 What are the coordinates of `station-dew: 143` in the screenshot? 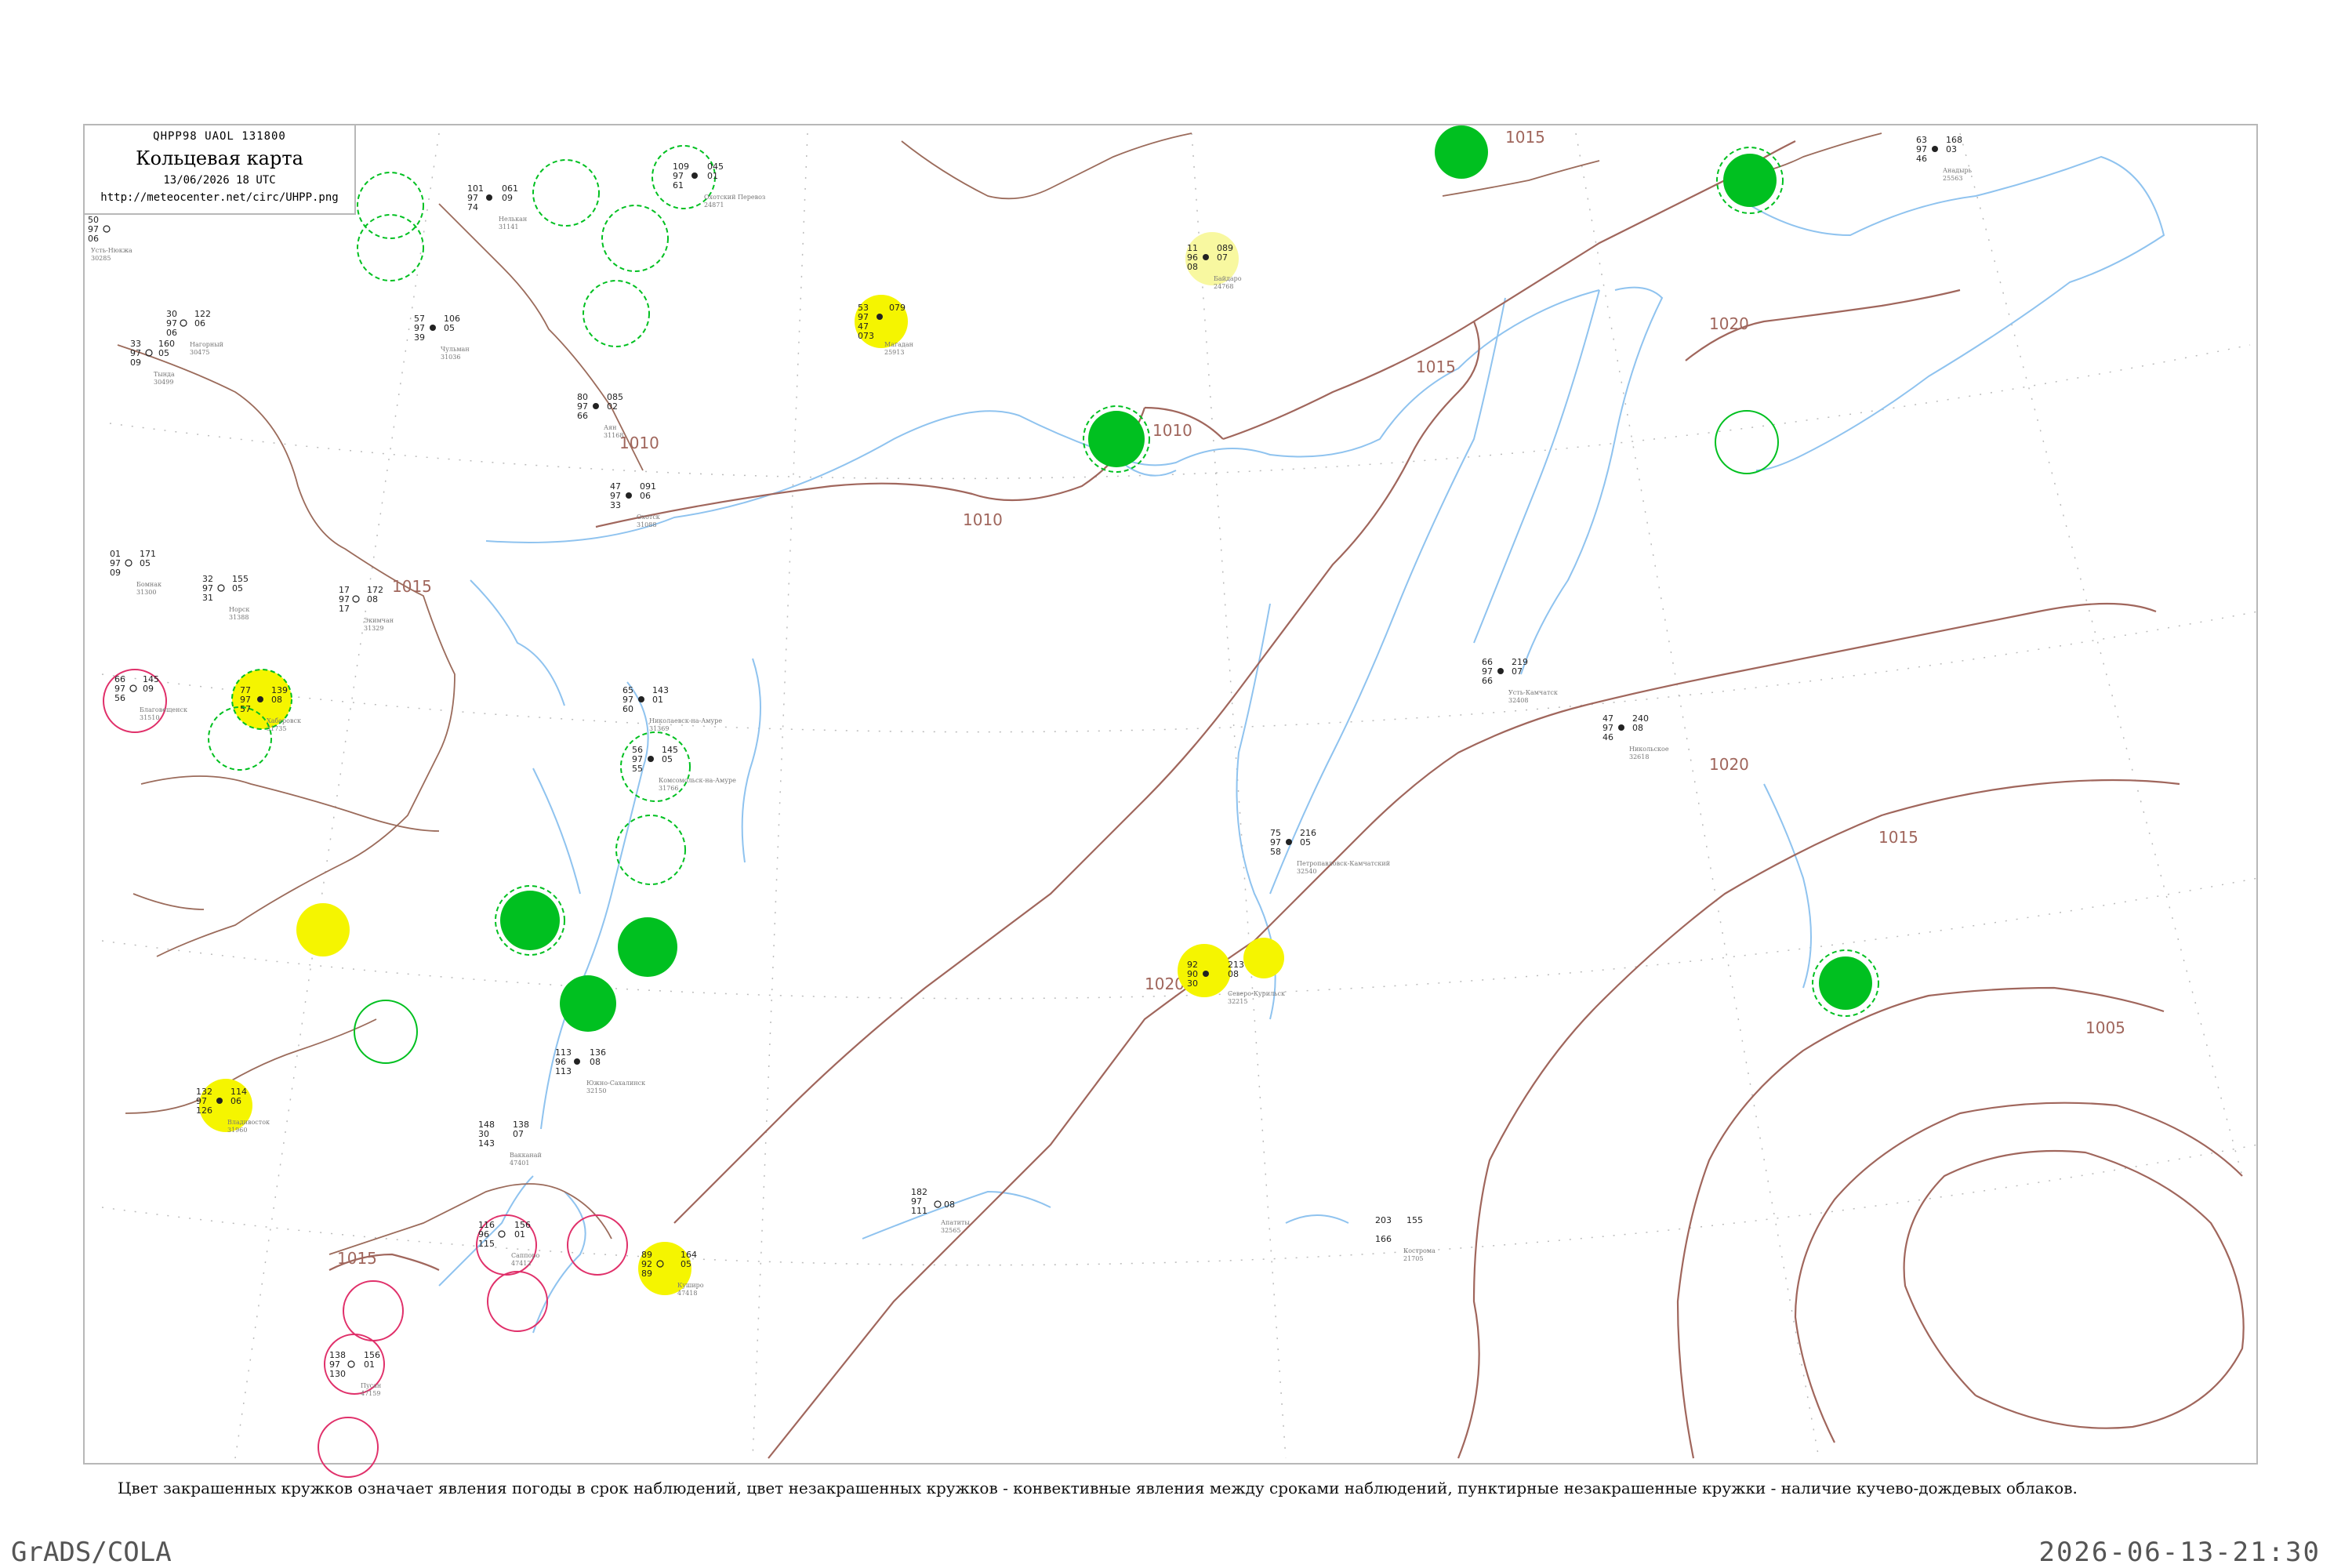 It's located at (486, 1143).